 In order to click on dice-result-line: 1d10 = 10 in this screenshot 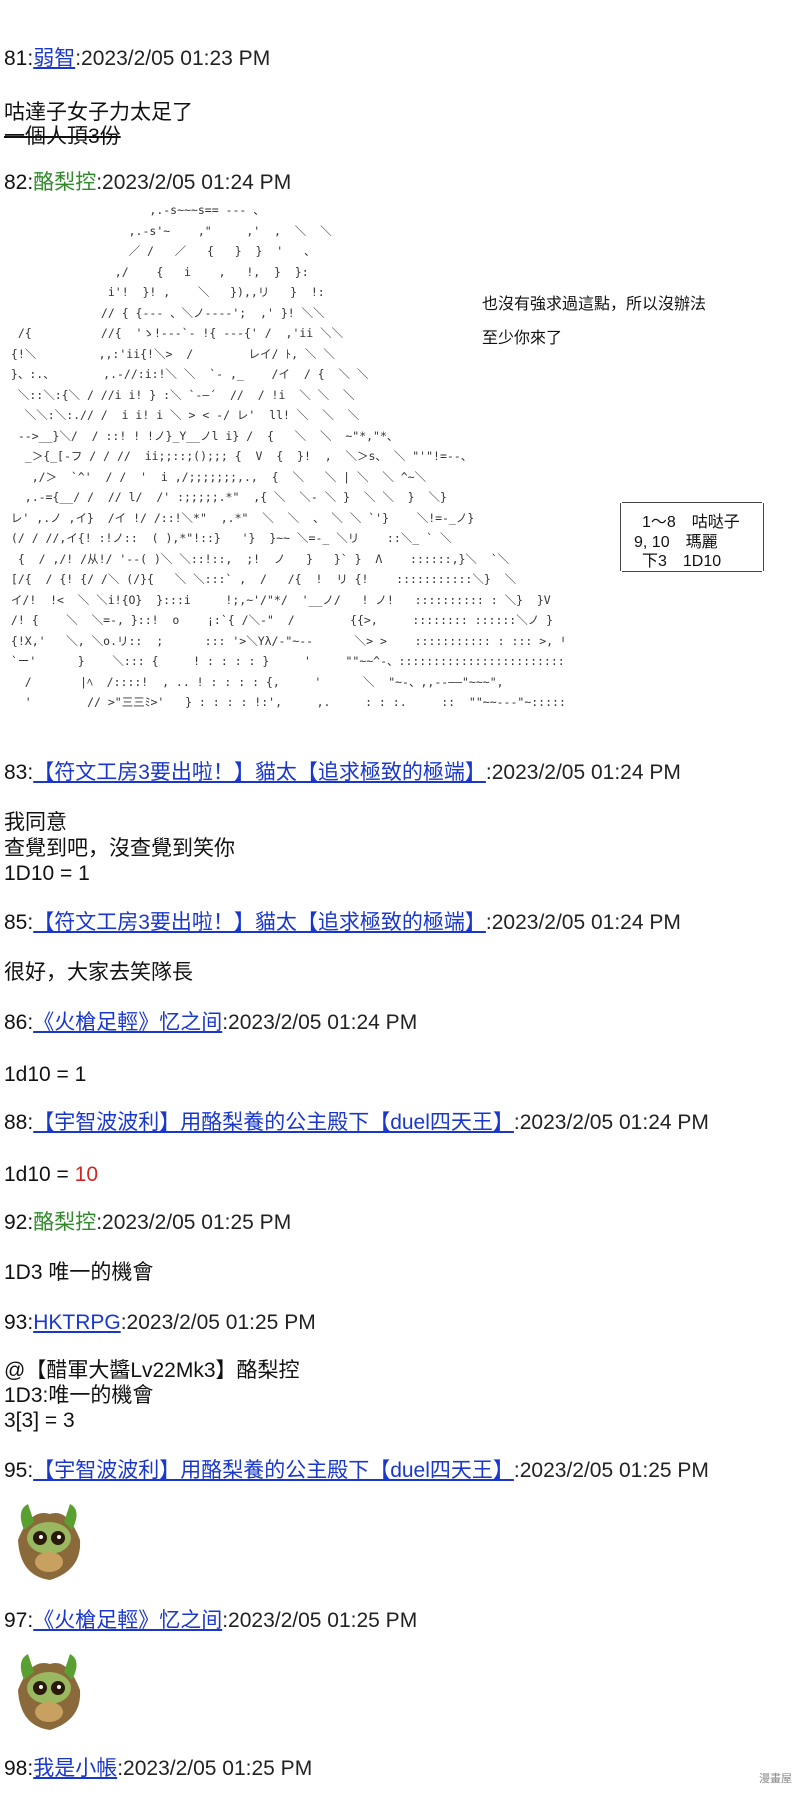, I will do `click(51, 1175)`.